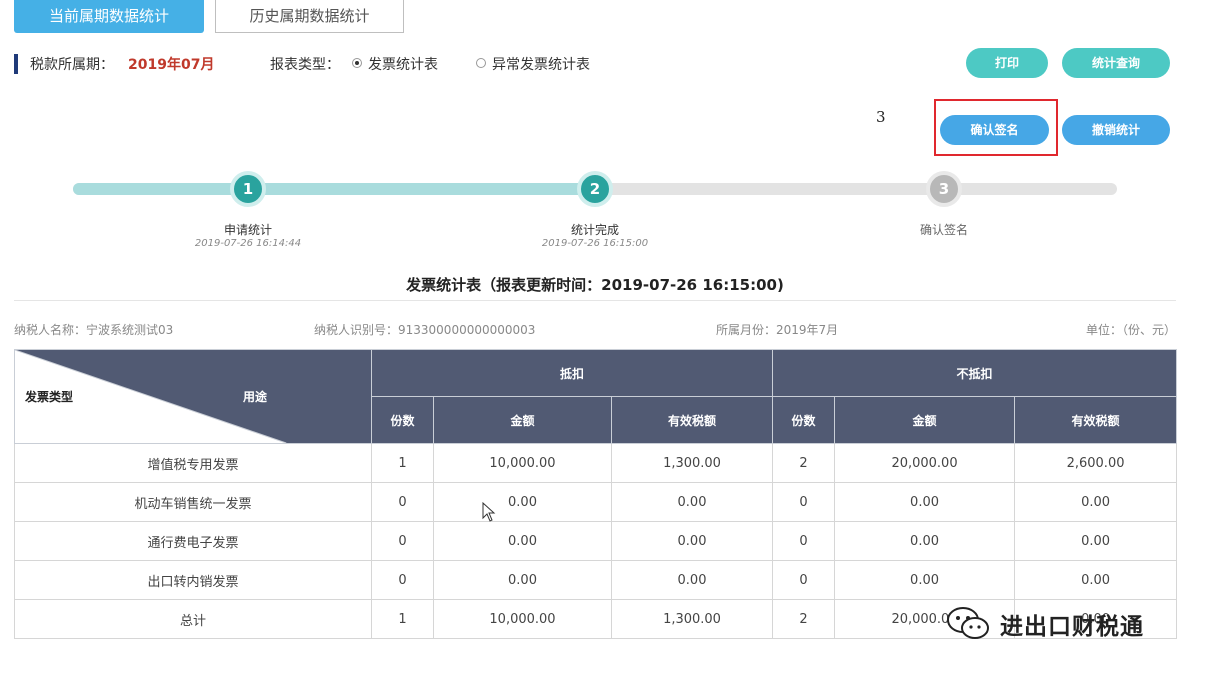 This screenshot has width=1226, height=678. I want to click on col-count-deduct: 份数, so click(402, 420).